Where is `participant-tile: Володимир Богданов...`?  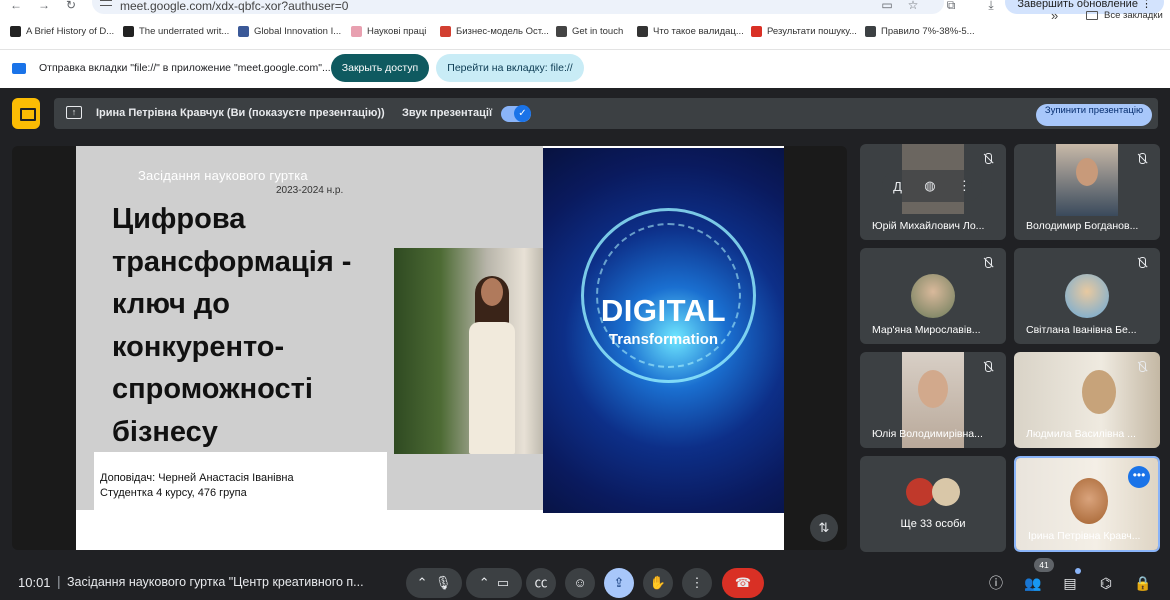
participant-tile: Володимир Богданов... is located at coordinates (1087, 192).